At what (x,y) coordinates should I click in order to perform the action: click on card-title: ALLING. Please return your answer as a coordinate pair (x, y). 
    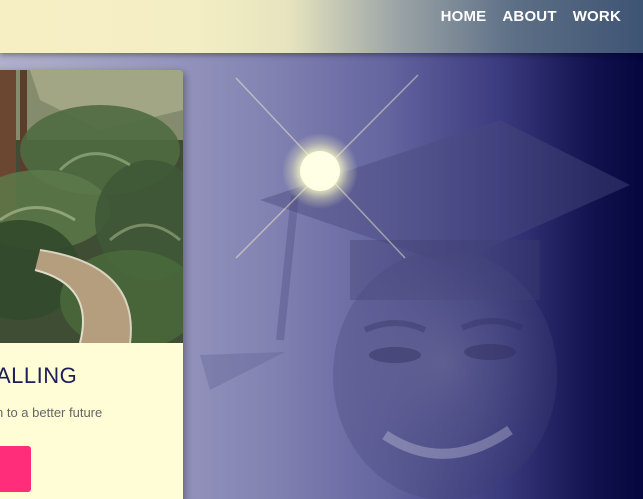
    Looking at the image, I should click on (39, 375).